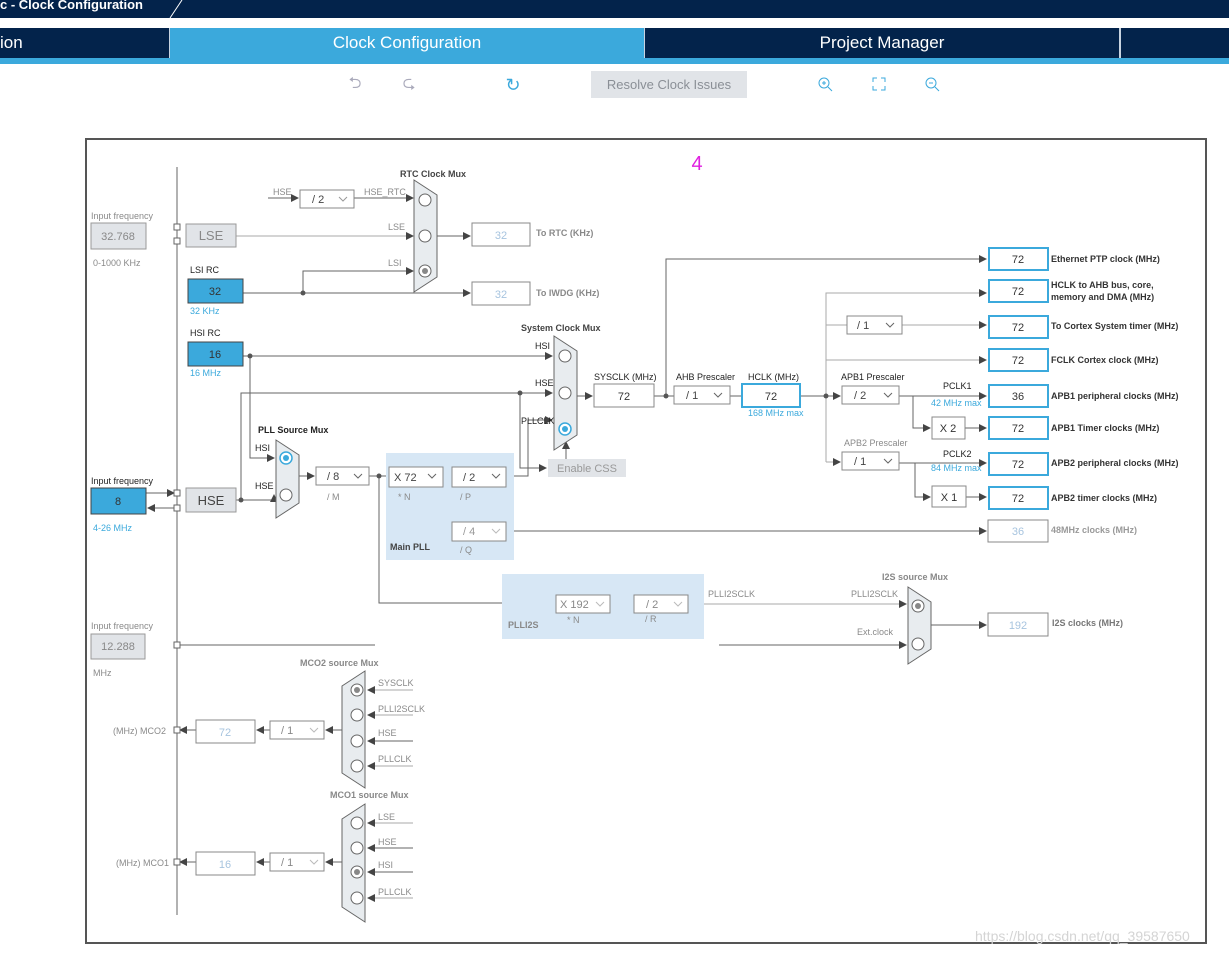 The image size is (1229, 953). Describe the element at coordinates (776, 413) in the screenshot. I see `hclk-max: 168 MHz max` at that location.